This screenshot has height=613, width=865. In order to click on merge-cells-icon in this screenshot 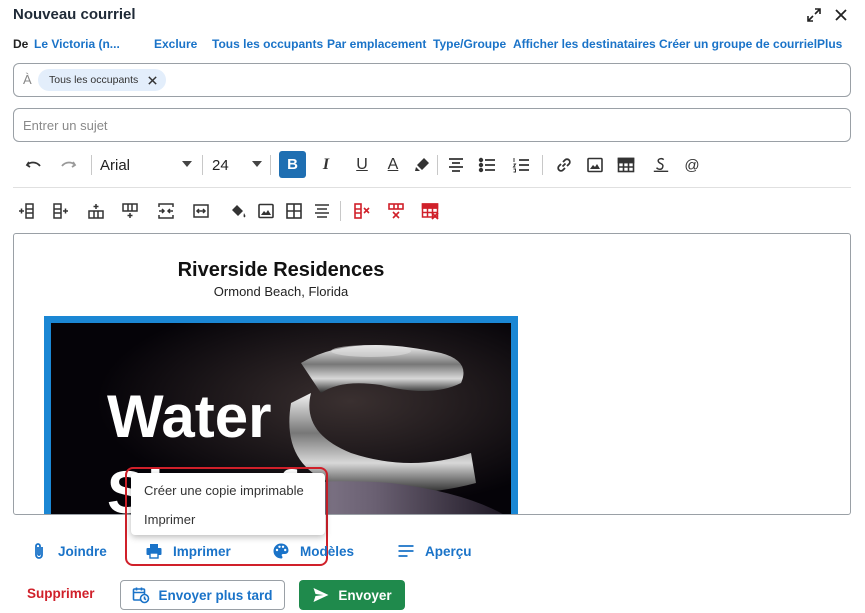, I will do `click(166, 211)`.